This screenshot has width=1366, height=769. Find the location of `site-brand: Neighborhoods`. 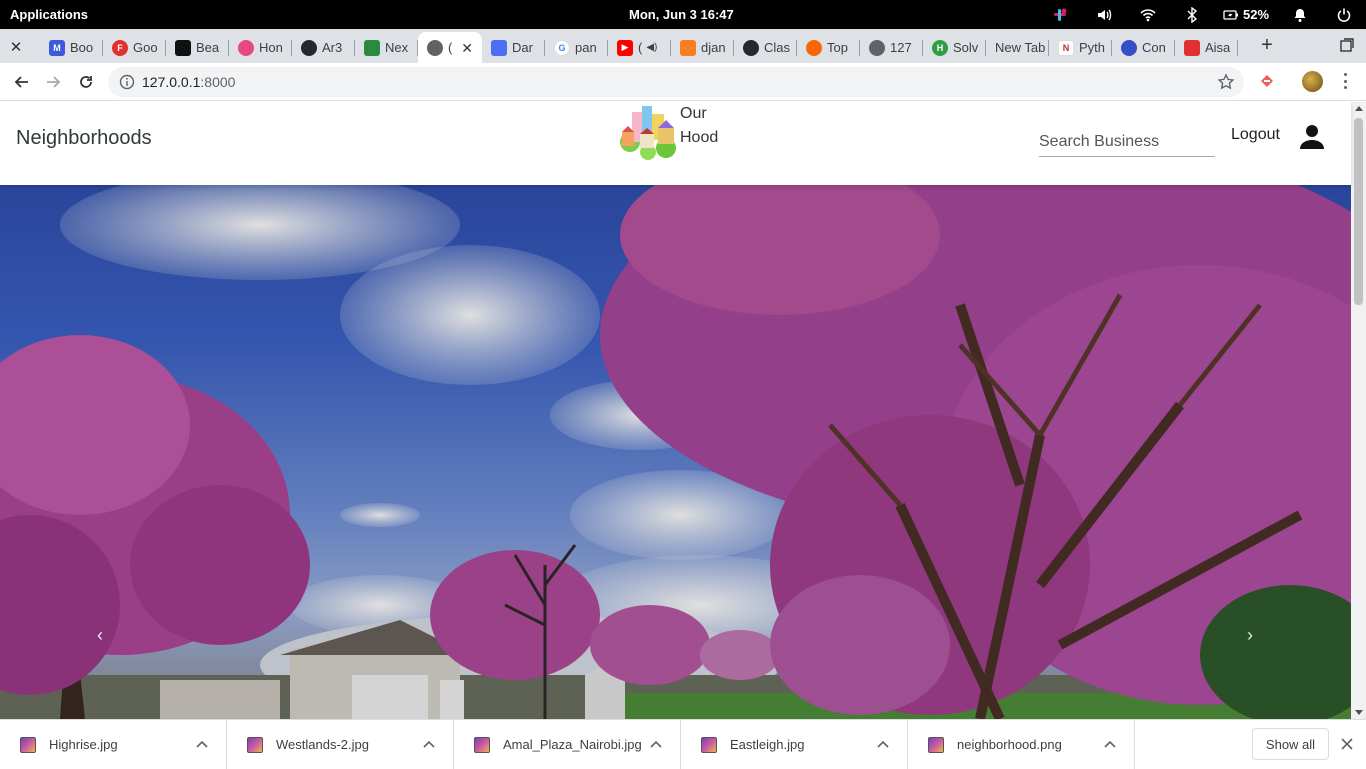

site-brand: Neighborhoods is located at coordinates (84, 138).